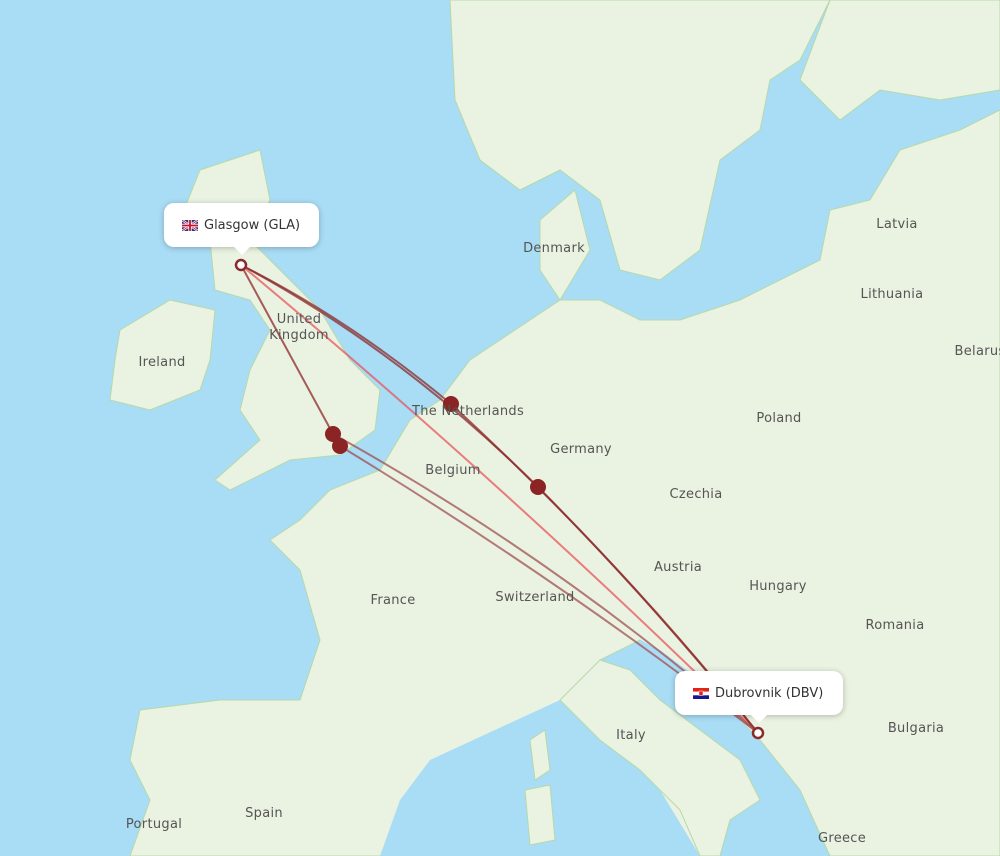 Image resolution: width=1000 pixels, height=856 pixels. What do you see at coordinates (538, 487) in the screenshot?
I see `stop-frankfurt` at bounding box center [538, 487].